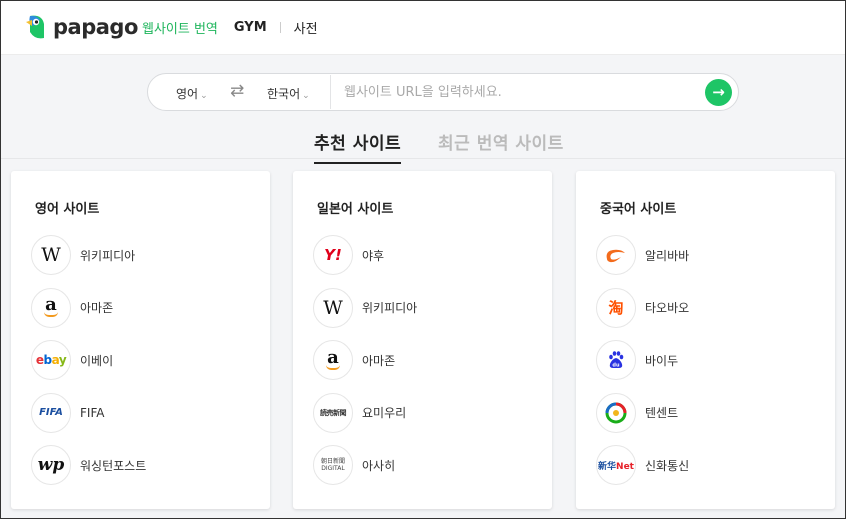 The width and height of the screenshot is (846, 519). Describe the element at coordinates (97, 360) in the screenshot. I see `site-name: 이베이` at that location.